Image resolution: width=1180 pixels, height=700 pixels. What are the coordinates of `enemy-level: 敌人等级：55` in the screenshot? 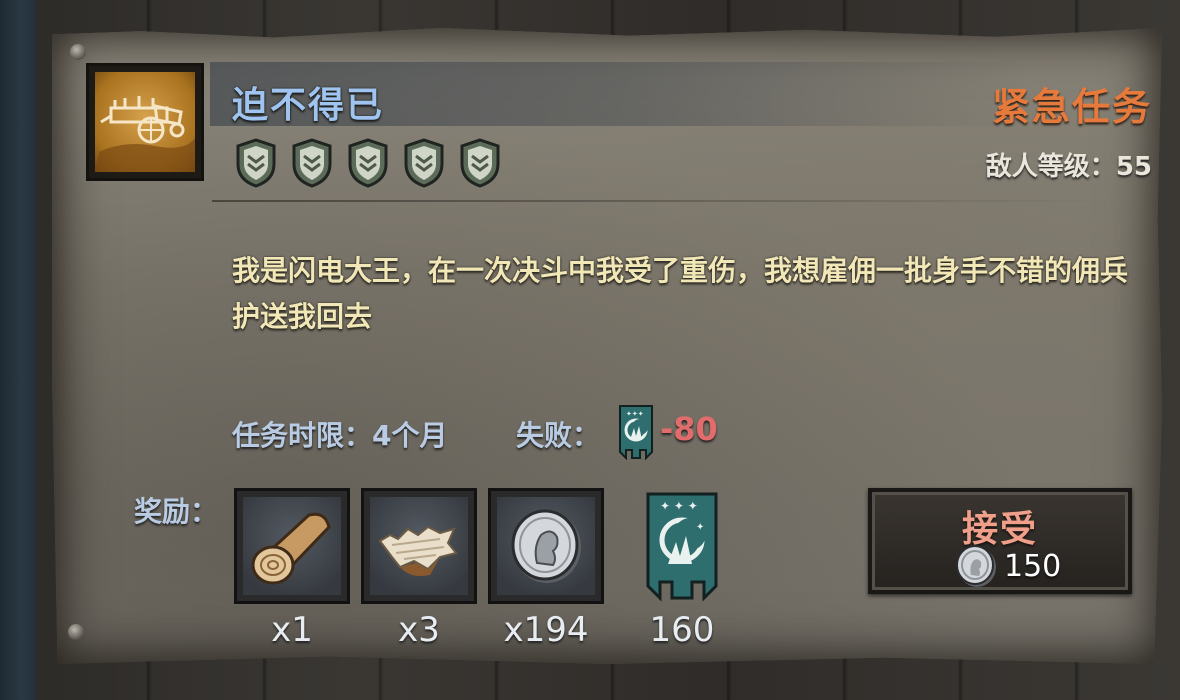 It's located at (1069, 164).